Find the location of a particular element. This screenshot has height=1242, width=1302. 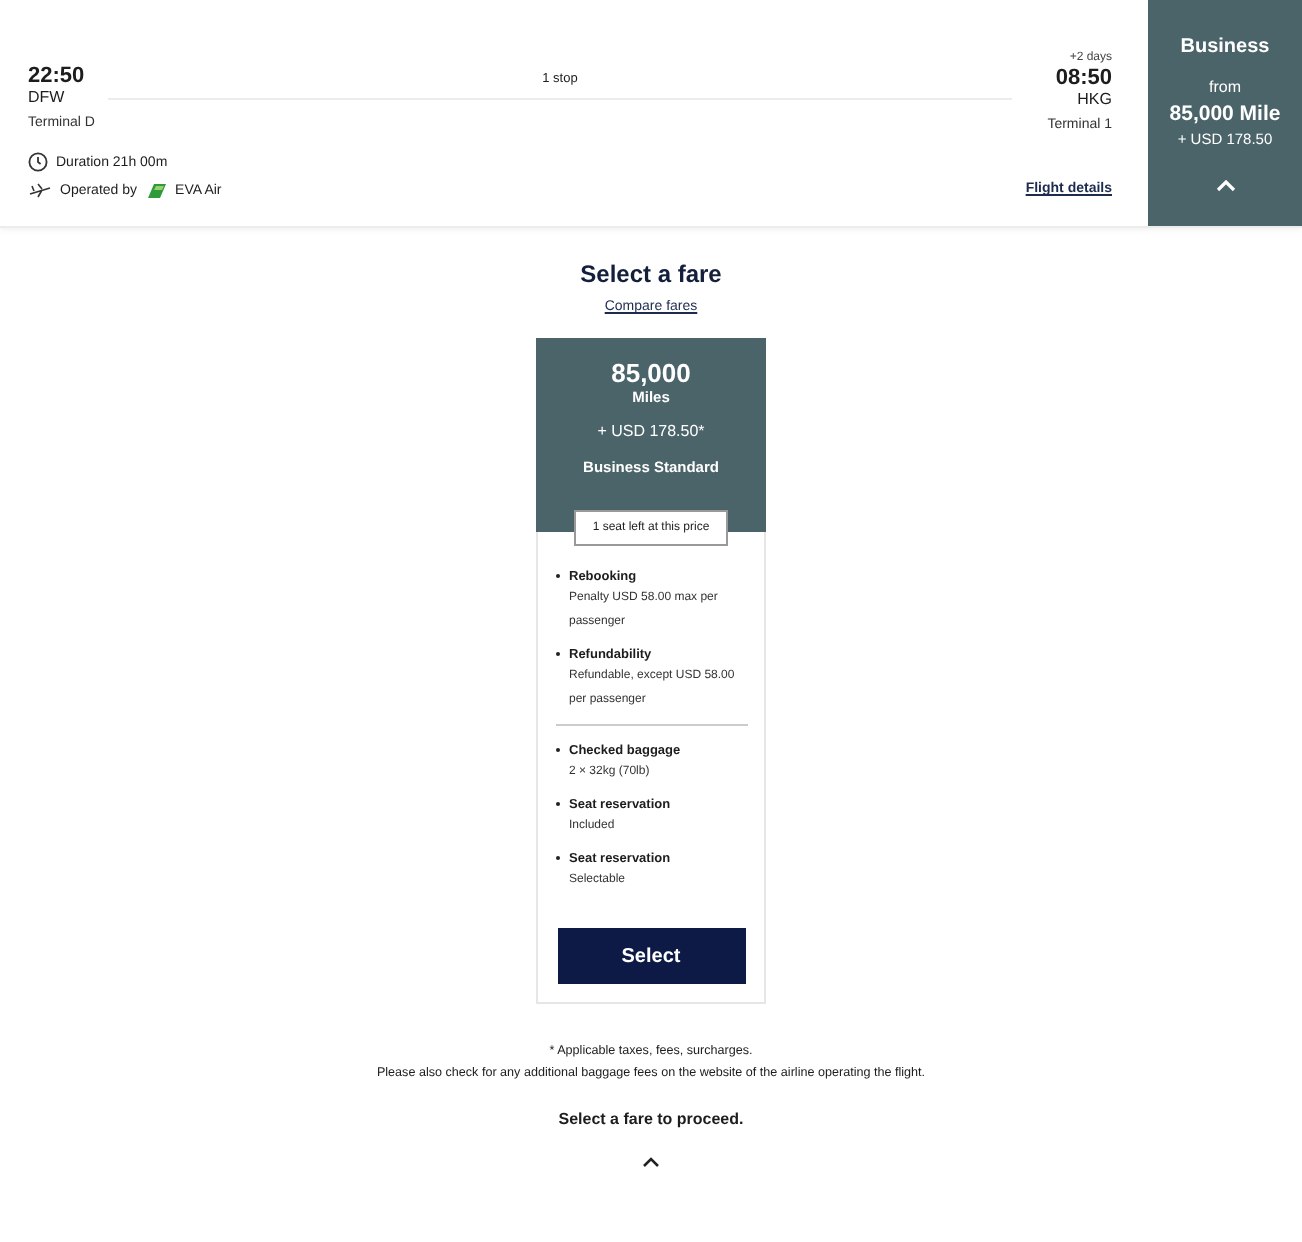

cabin-miles: 85,000 Mile is located at coordinates (1225, 114).